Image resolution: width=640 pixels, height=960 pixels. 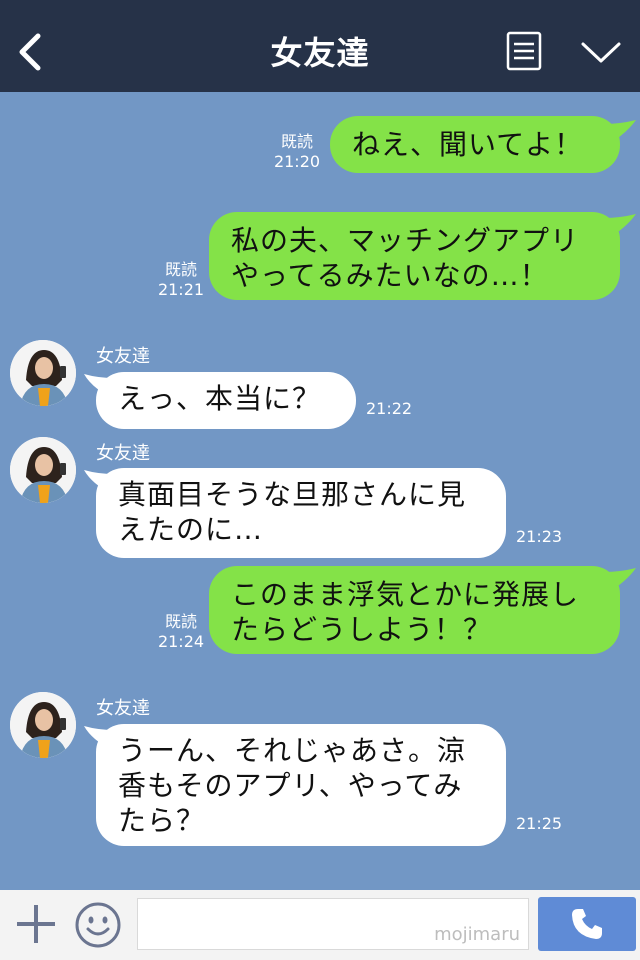 I want to click on message-time: 21:22, so click(x=389, y=408).